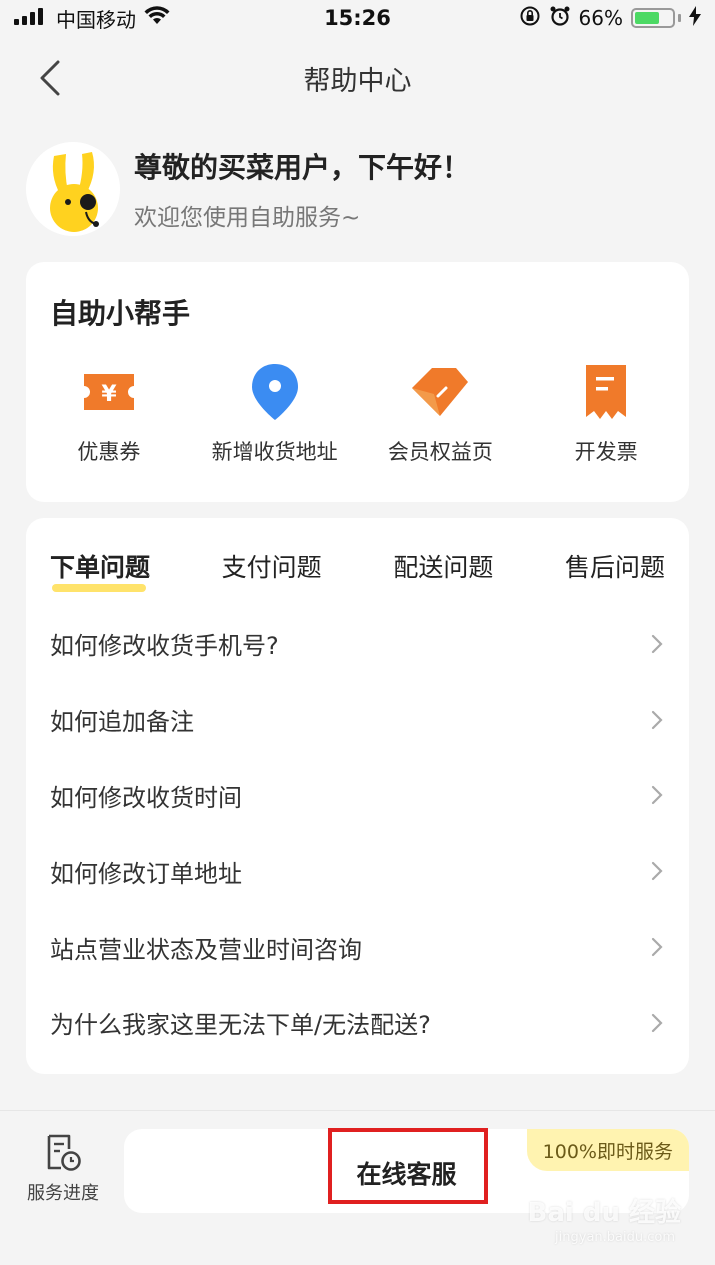 The width and height of the screenshot is (715, 1265). I want to click on page-title: 帮助中心, so click(357, 81).